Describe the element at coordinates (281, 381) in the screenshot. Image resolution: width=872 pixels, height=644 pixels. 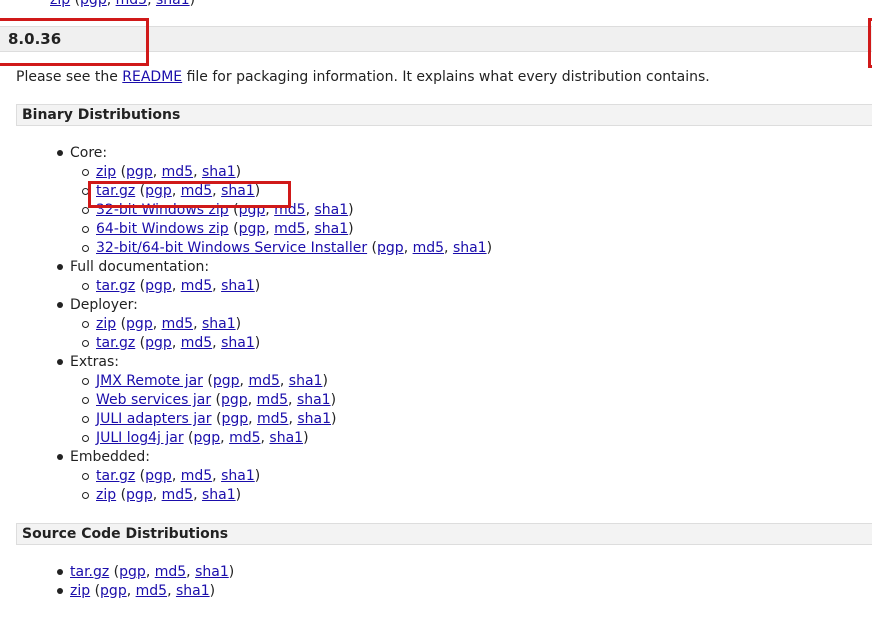
I see `download-item: JMX Remote jar (pgp, md5, sha1)` at that location.